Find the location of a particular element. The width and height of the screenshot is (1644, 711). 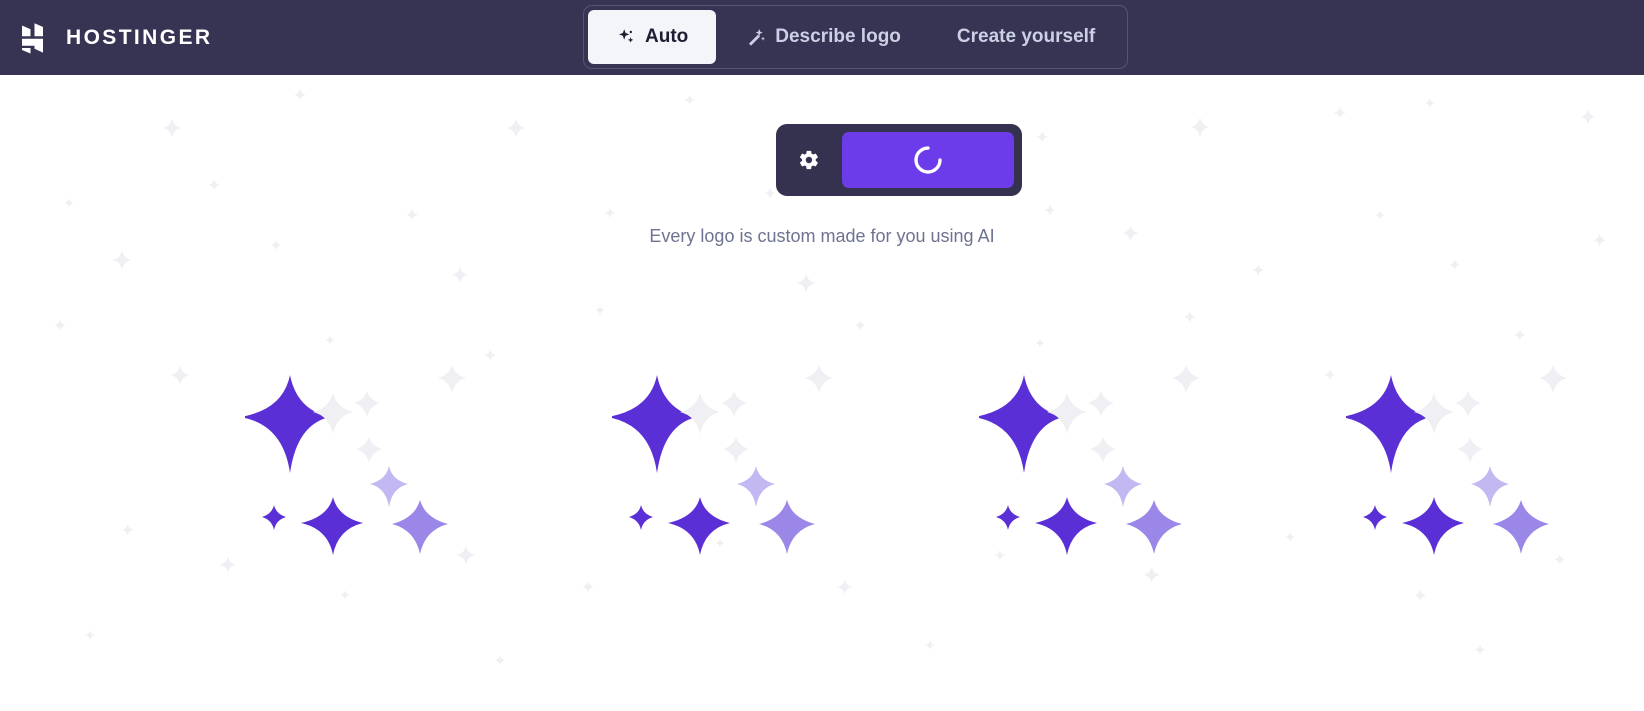

settings-button is located at coordinates (809, 160).